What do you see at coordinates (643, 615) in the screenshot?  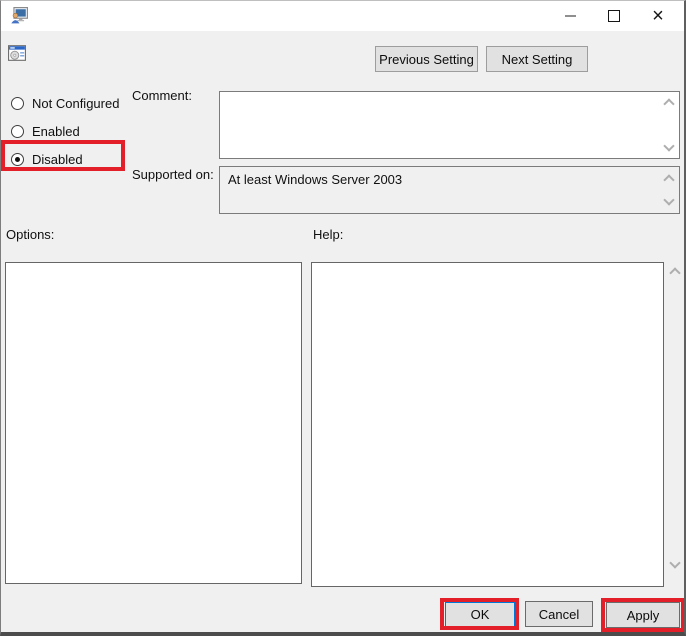 I see `apply-button: Apply` at bounding box center [643, 615].